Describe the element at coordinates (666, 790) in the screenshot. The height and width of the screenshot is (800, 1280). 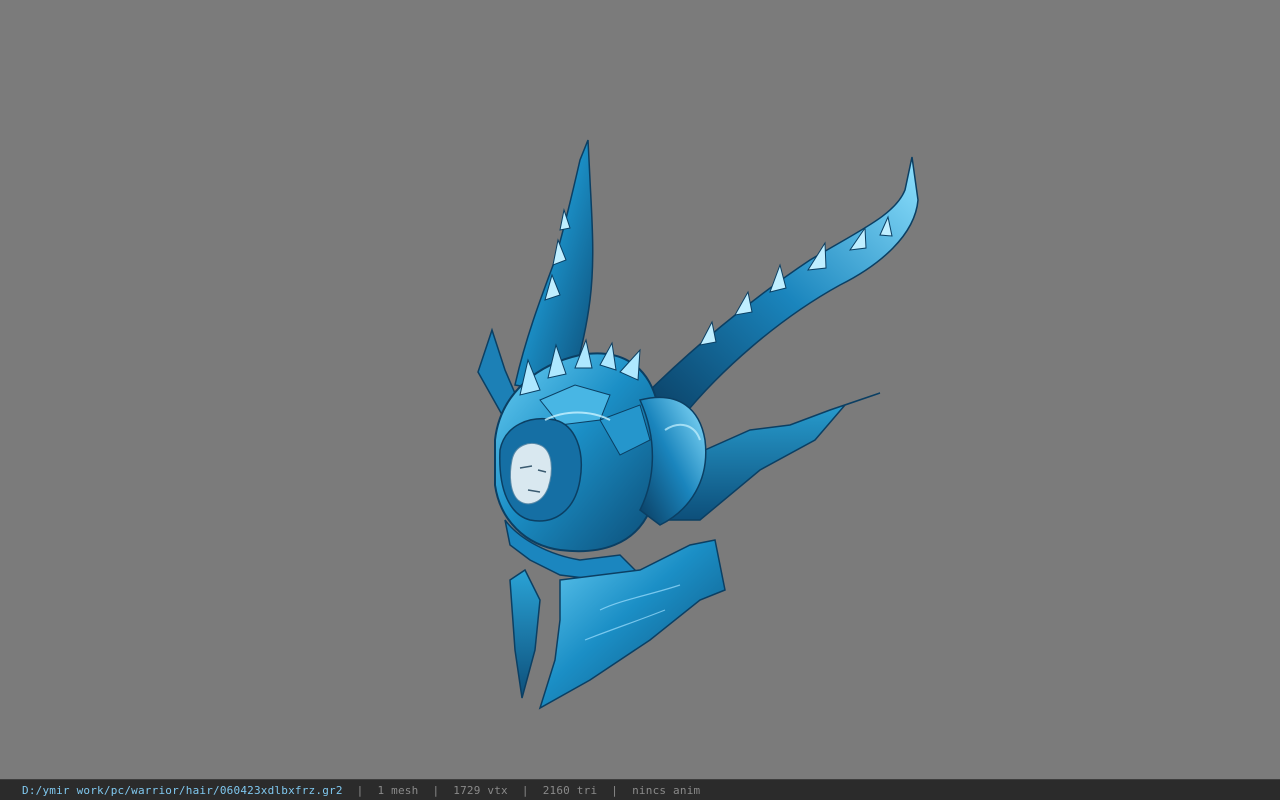
I see `animation-status: nincs anim` at that location.